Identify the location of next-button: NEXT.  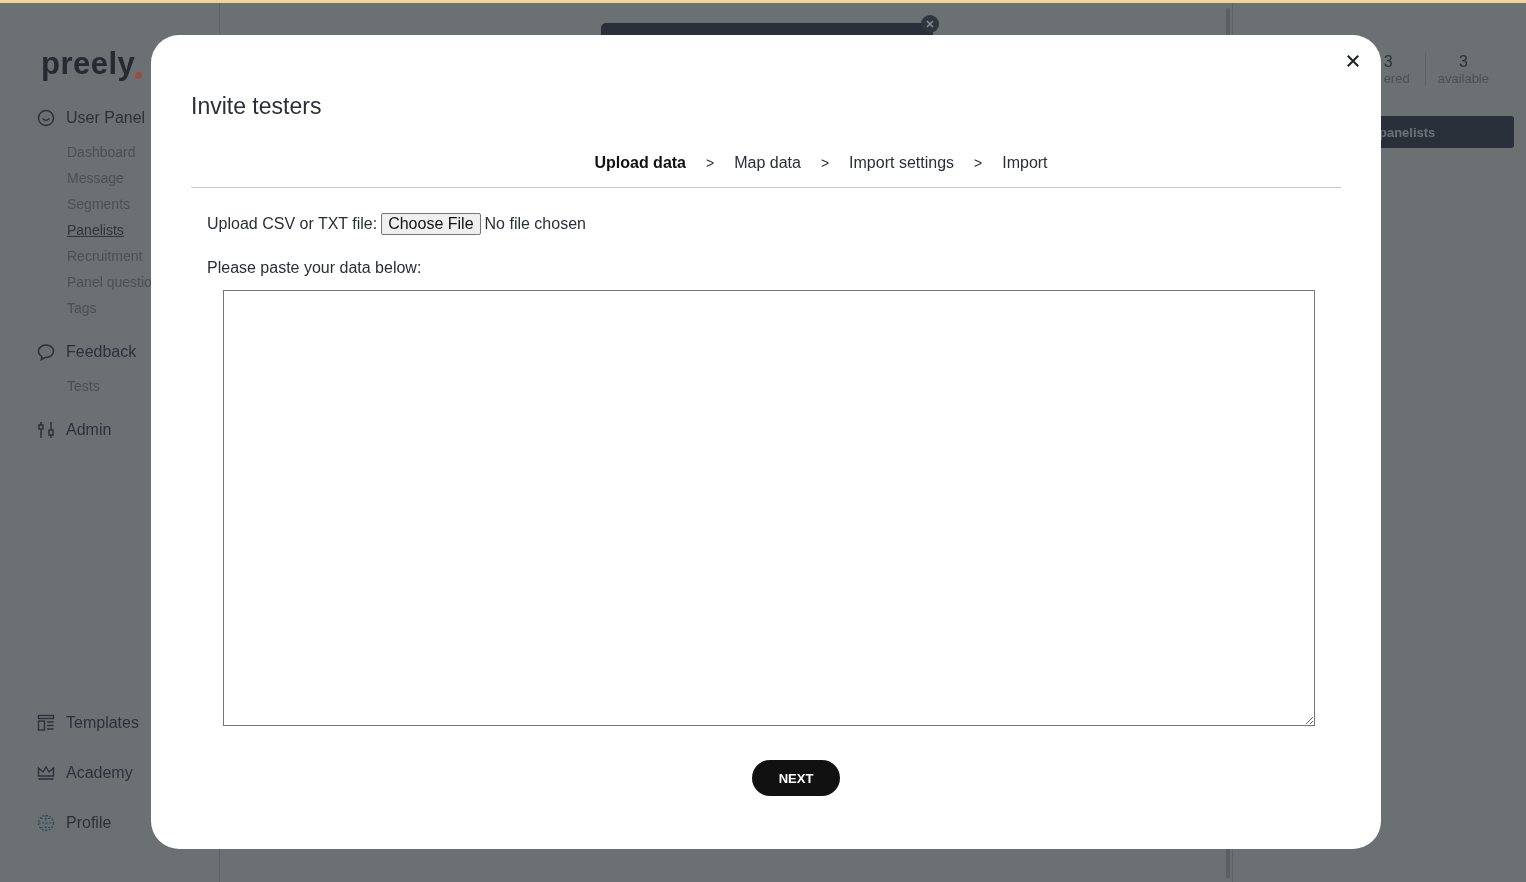
(796, 778).